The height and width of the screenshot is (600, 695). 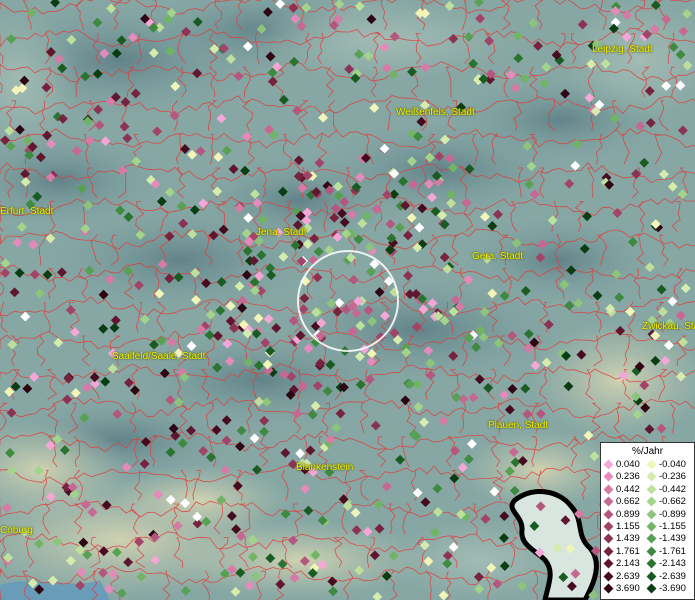 I want to click on city-label-weissenfels: Weißenfels, Stadt, so click(x=435, y=112).